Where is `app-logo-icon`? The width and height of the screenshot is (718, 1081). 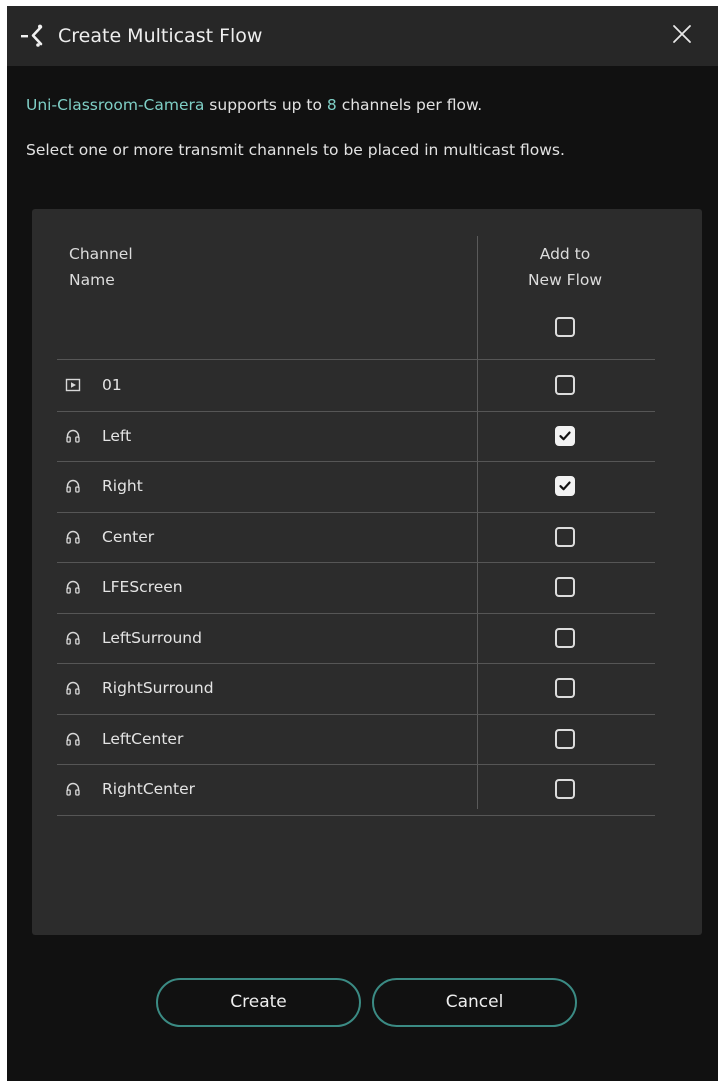
app-logo-icon is located at coordinates (32, 35).